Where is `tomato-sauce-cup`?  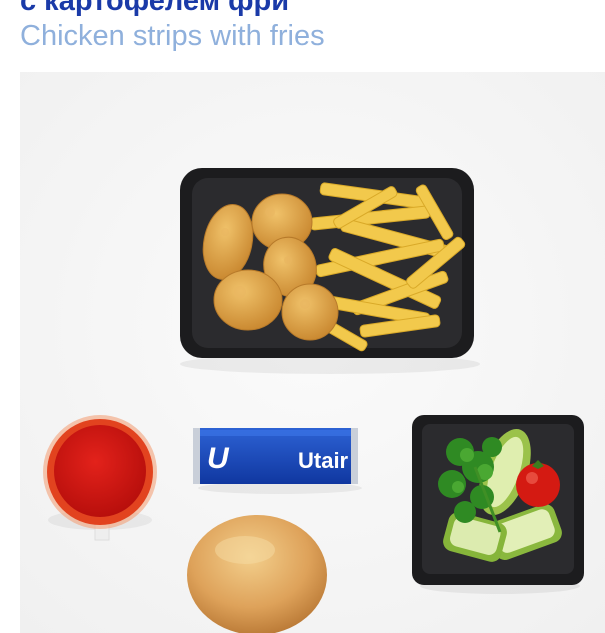
tomato-sauce-cup is located at coordinates (100, 478).